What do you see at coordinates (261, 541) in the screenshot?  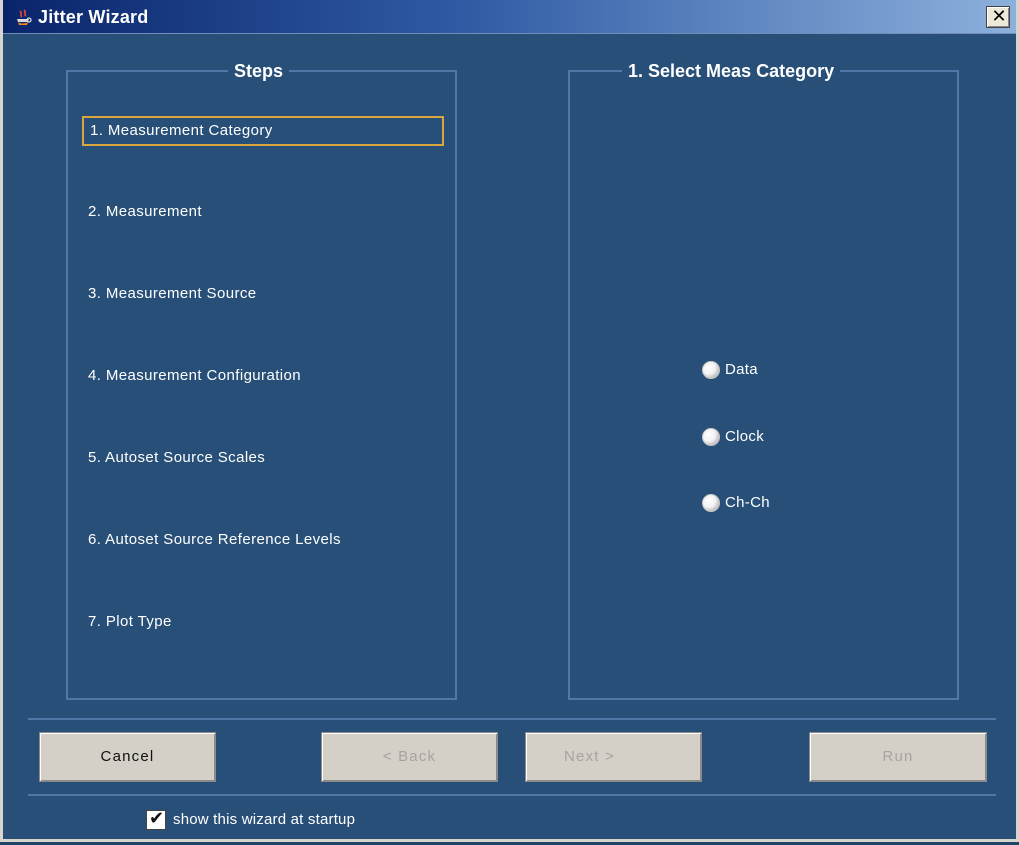 I see `step-autoset-source-reference-levels: 6. Autoset Source Reference Levels` at bounding box center [261, 541].